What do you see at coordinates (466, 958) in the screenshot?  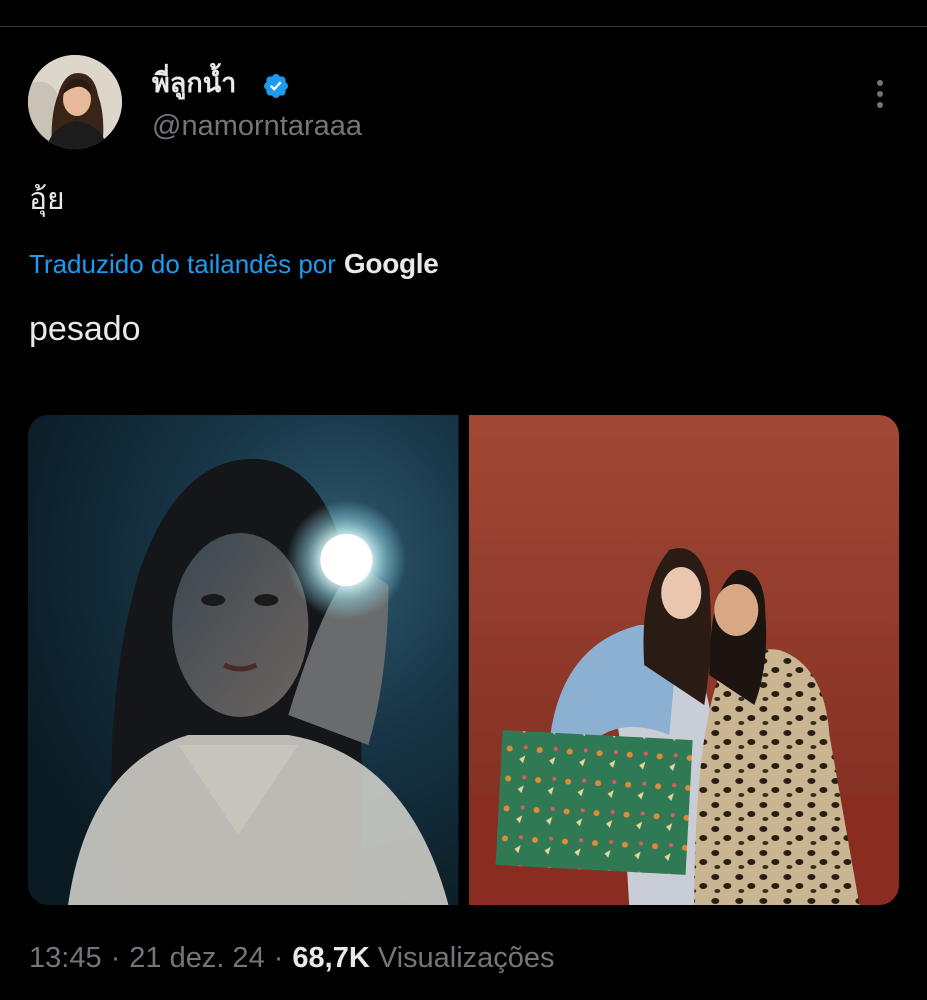 I see `views-label: Visualizações` at bounding box center [466, 958].